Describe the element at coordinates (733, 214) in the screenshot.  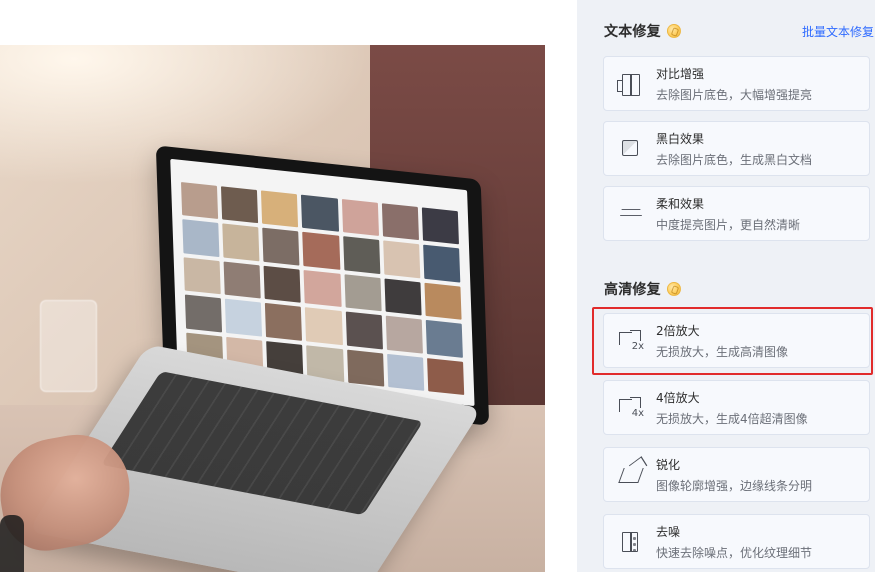
I see `tool-text: 柔和效果 中度提亮图片，更自然清晰` at that location.